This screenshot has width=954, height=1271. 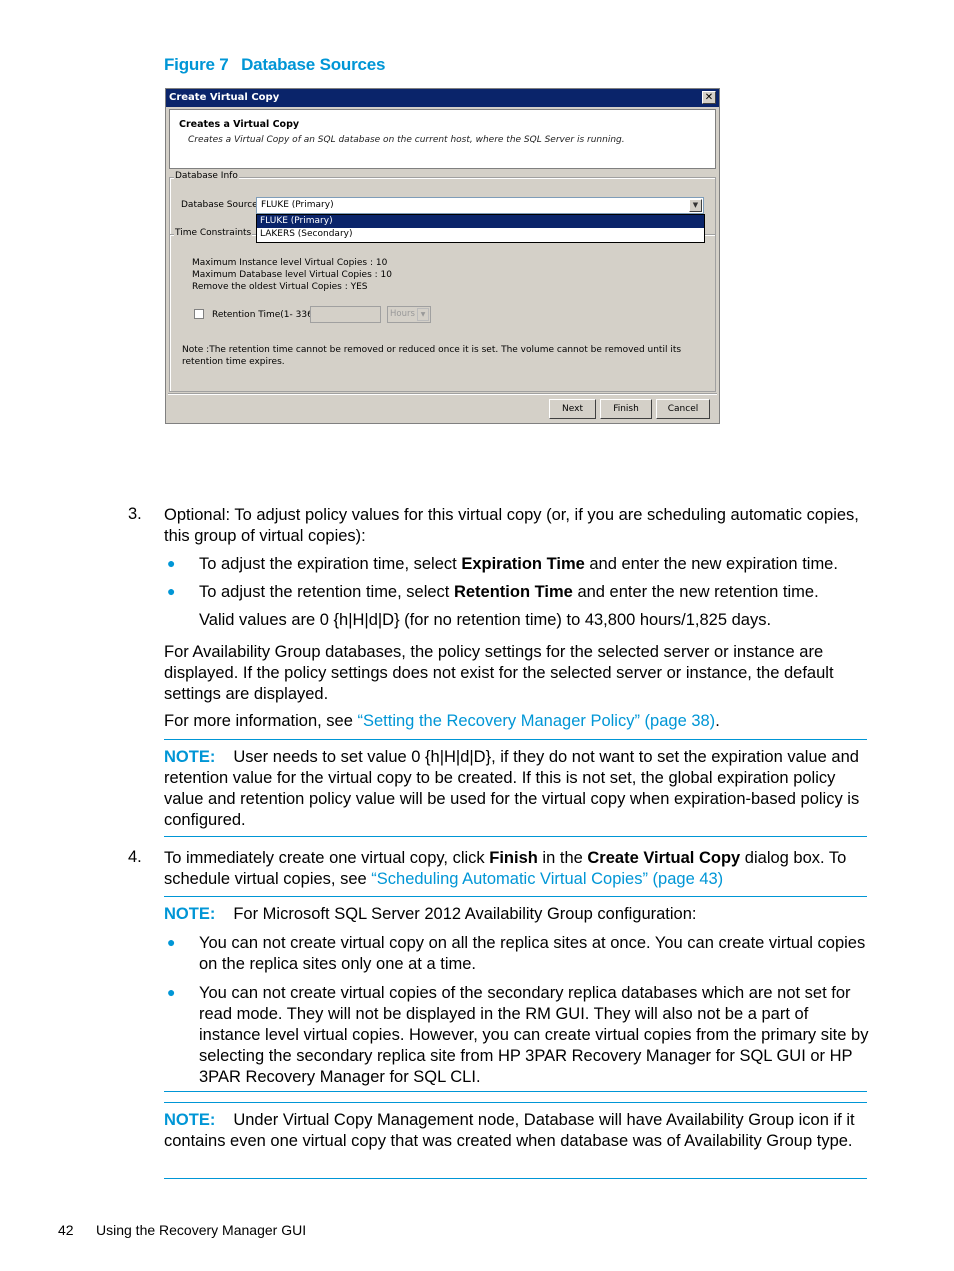 What do you see at coordinates (213, 233) in the screenshot?
I see `time-constraints-label: Time Constraints` at bounding box center [213, 233].